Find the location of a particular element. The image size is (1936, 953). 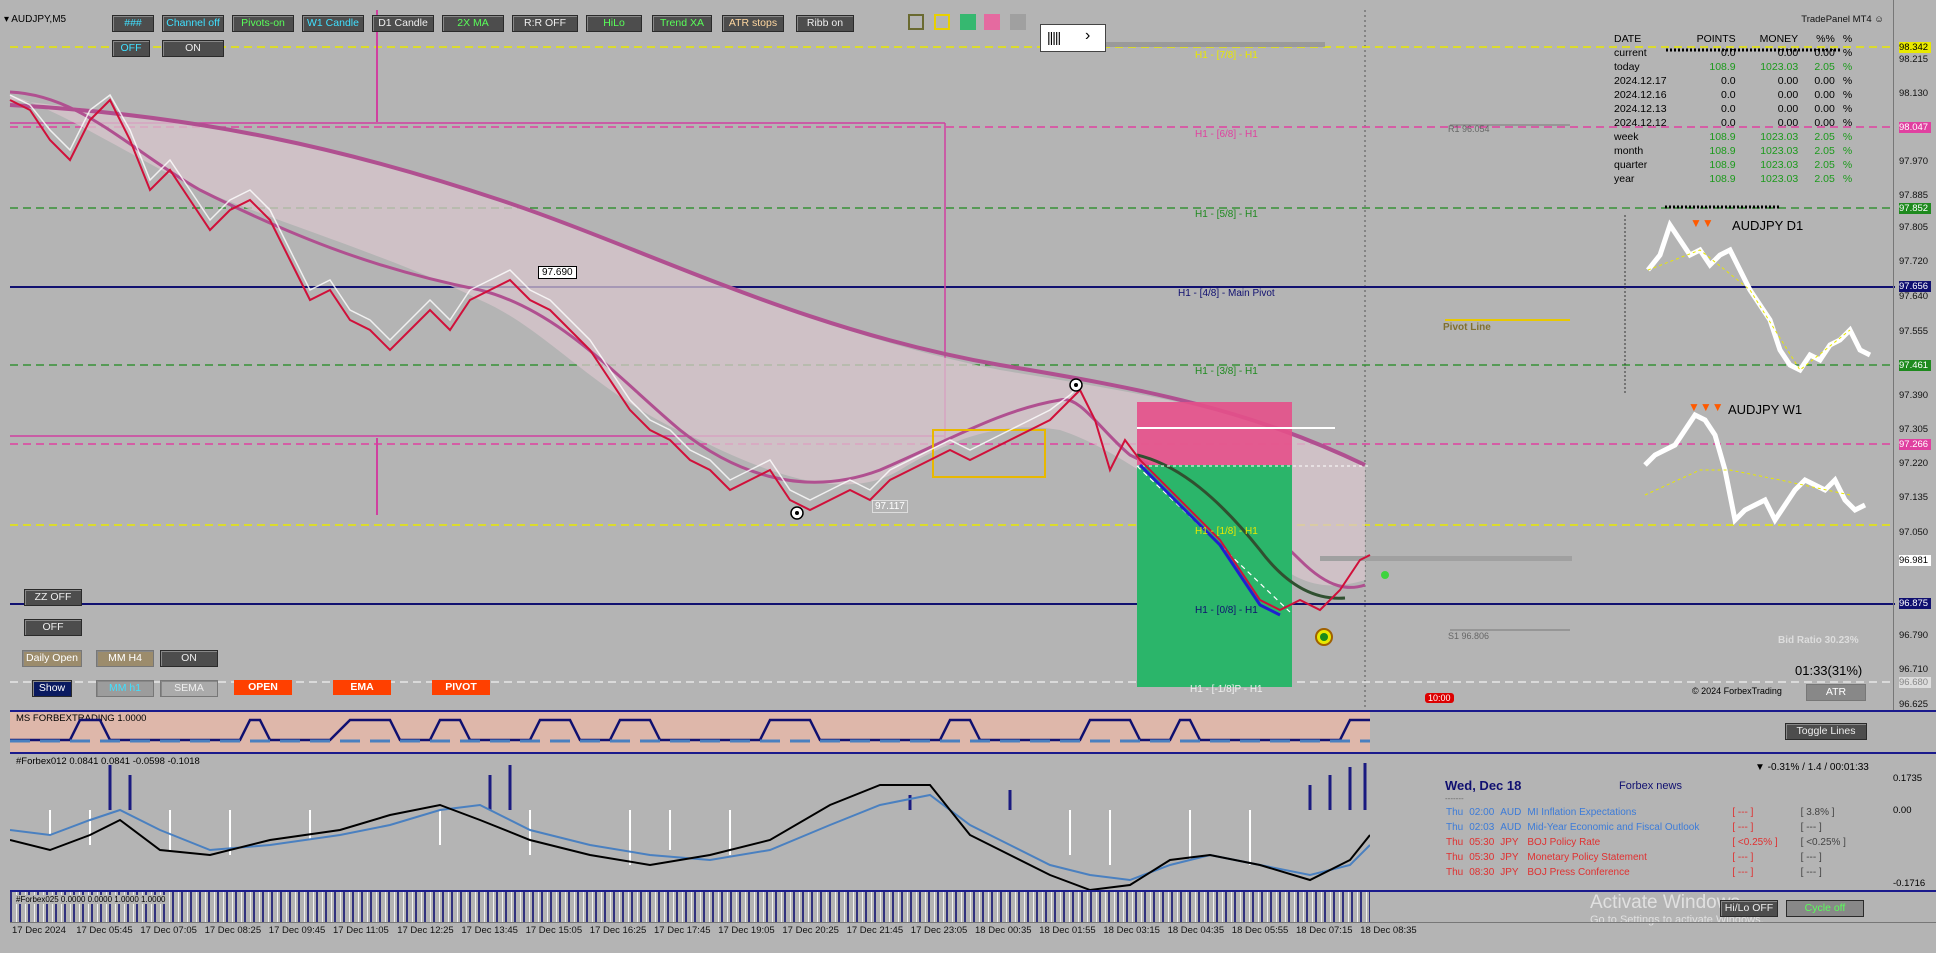

rr-button: R:R OFF is located at coordinates (545, 23).